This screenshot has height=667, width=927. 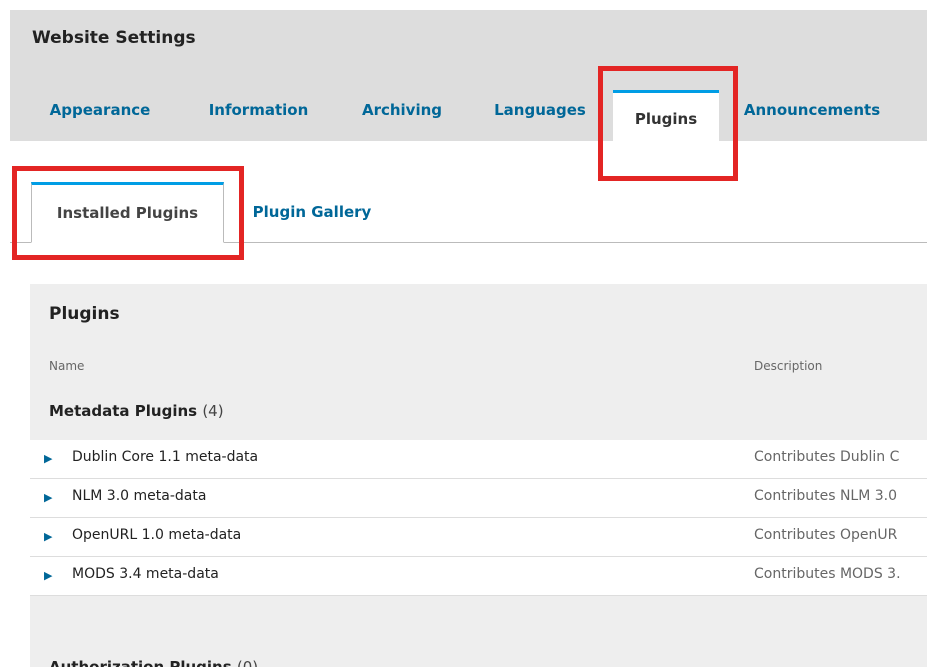 I want to click on column-header-name: Name, so click(x=67, y=366).